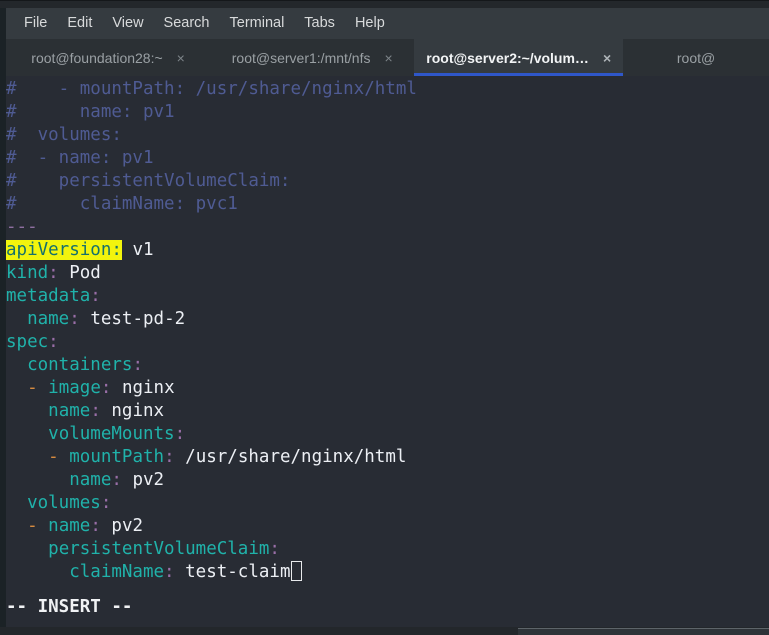  Describe the element at coordinates (79, 23) in the screenshot. I see `menu-edit: Edit` at that location.